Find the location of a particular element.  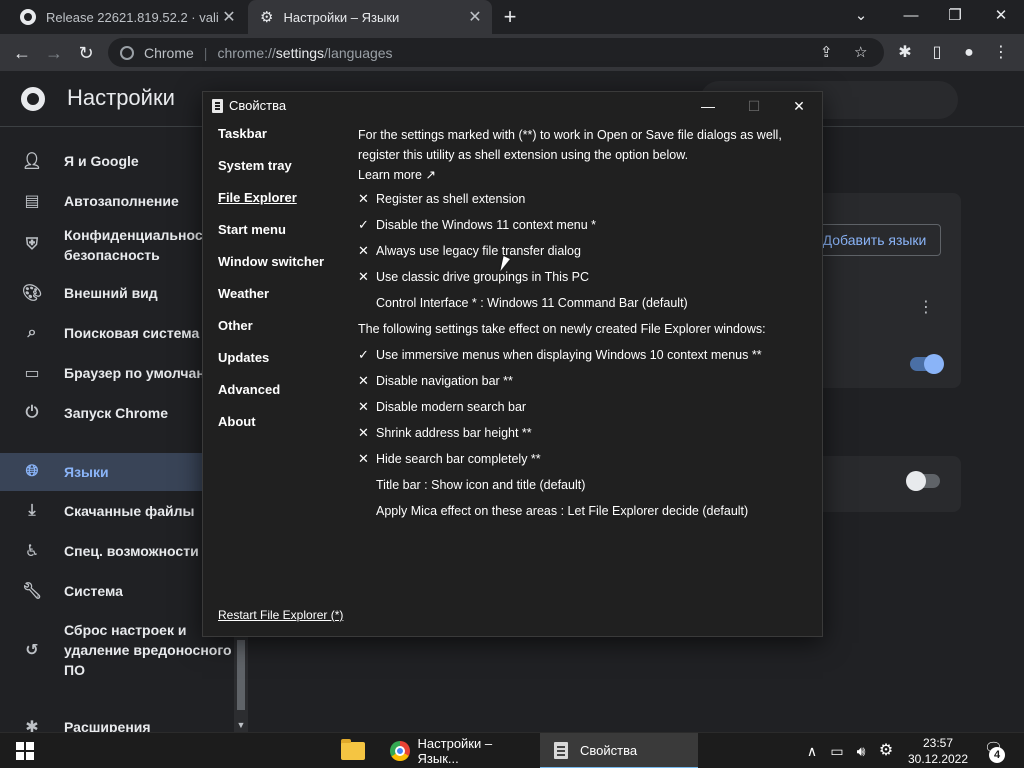

sidebar-scrollbar: ▼ is located at coordinates (241, 684).